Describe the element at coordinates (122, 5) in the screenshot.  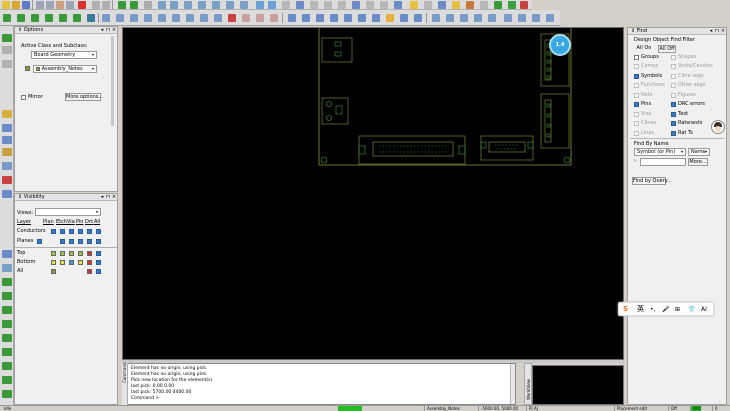
I see `pin-icon` at that location.